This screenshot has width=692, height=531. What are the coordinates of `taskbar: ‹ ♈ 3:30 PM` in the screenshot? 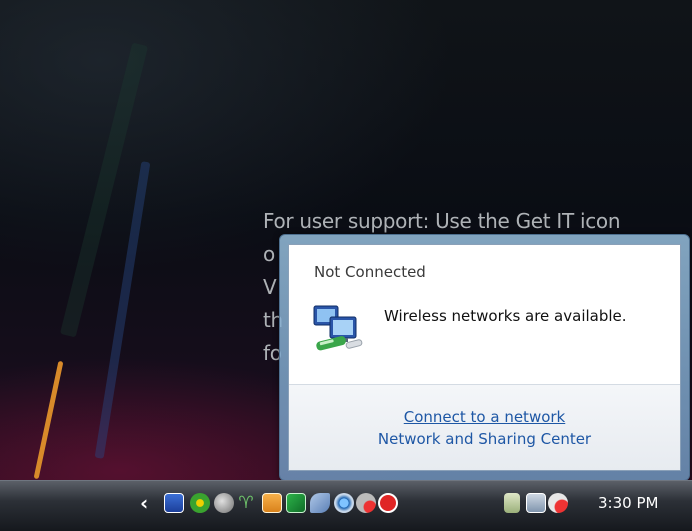 It's located at (346, 505).